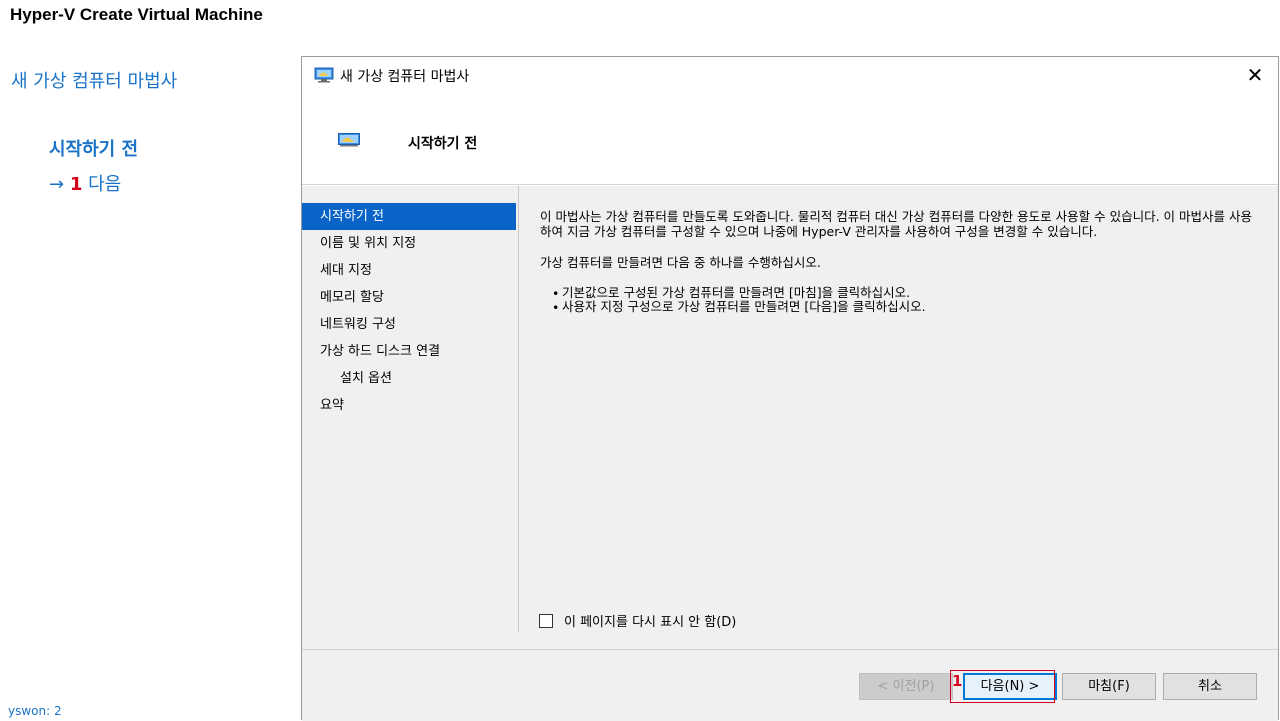  Describe the element at coordinates (906, 686) in the screenshot. I see `previous-button: < 이전(P)` at that location.